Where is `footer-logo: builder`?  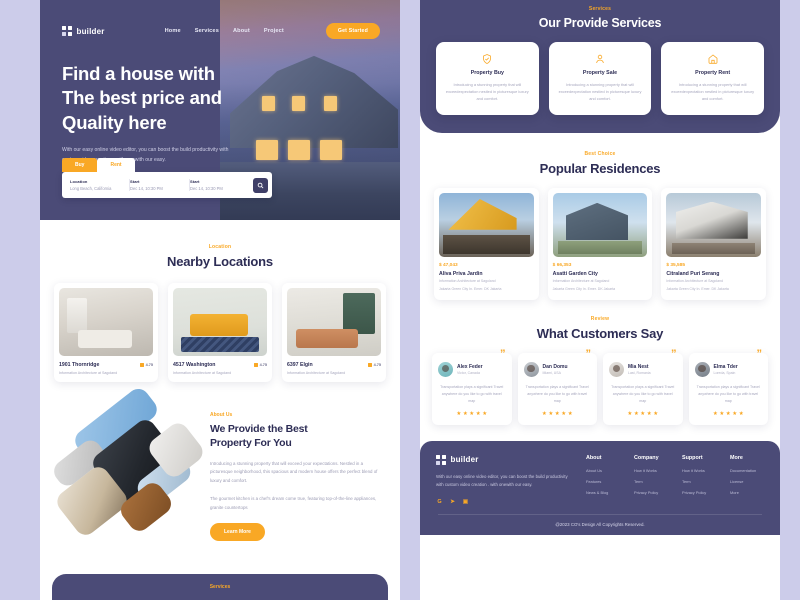
footer-logo: builder is located at coordinates (503, 460).